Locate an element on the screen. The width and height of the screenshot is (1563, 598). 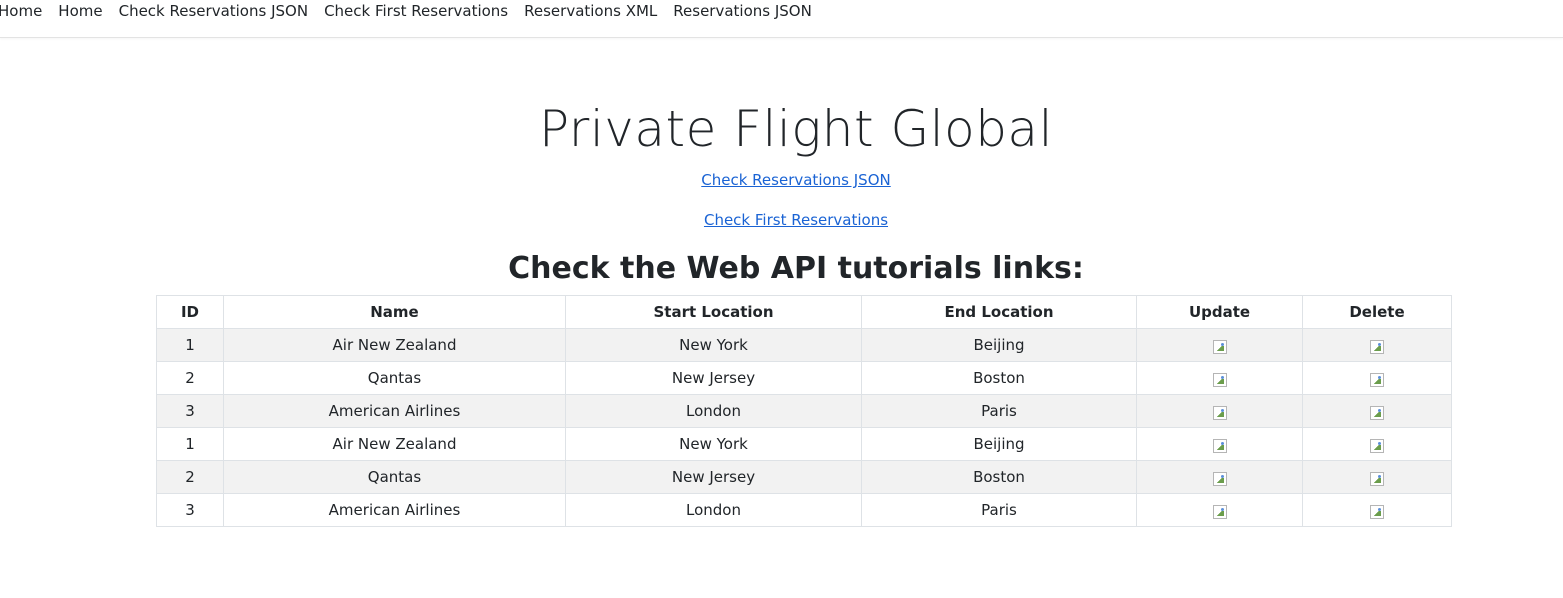
reservations-json-paragraph: Check Reservations JSON is located at coordinates (781, 180).